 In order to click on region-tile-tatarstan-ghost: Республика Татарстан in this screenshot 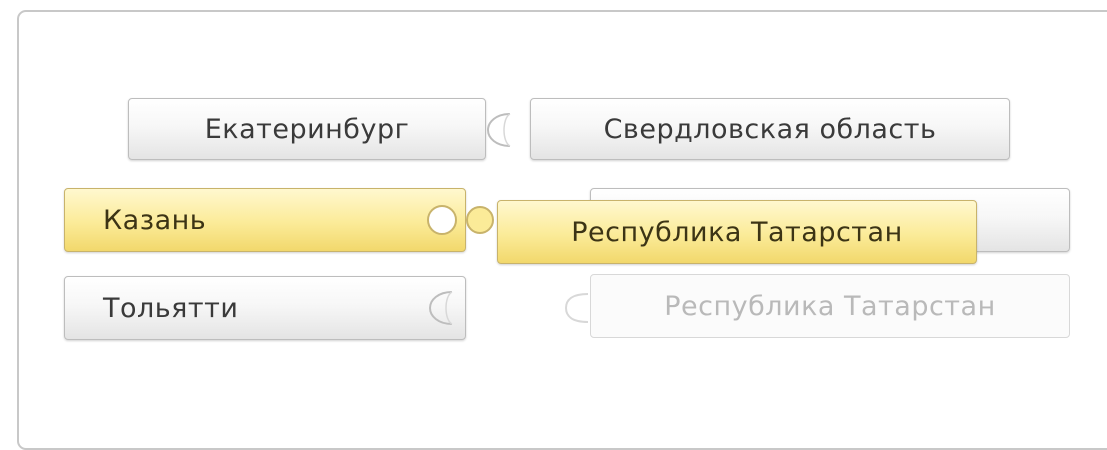, I will do `click(830, 306)`.